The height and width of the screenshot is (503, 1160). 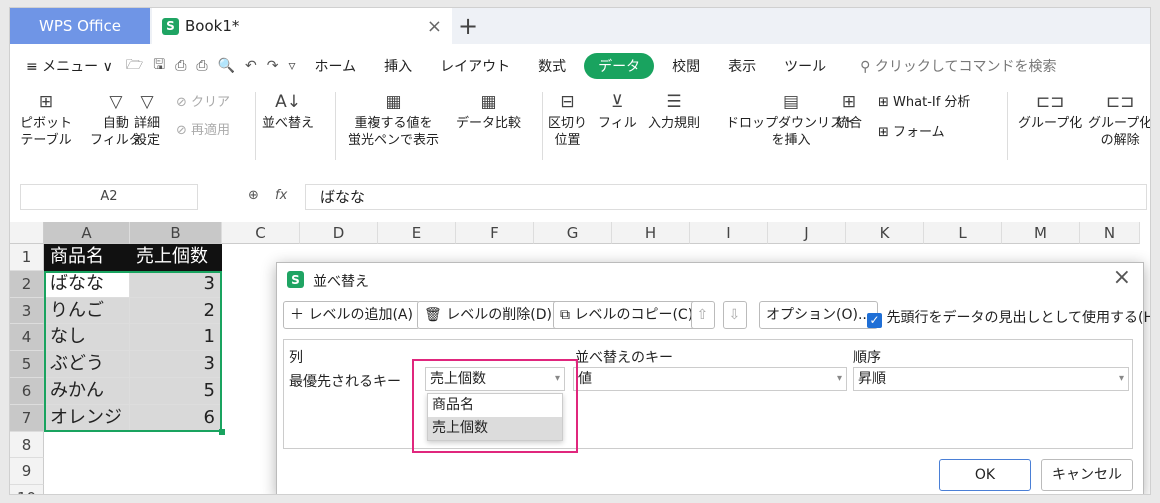 What do you see at coordinates (807, 233) in the screenshot?
I see `column-header-J: J` at bounding box center [807, 233].